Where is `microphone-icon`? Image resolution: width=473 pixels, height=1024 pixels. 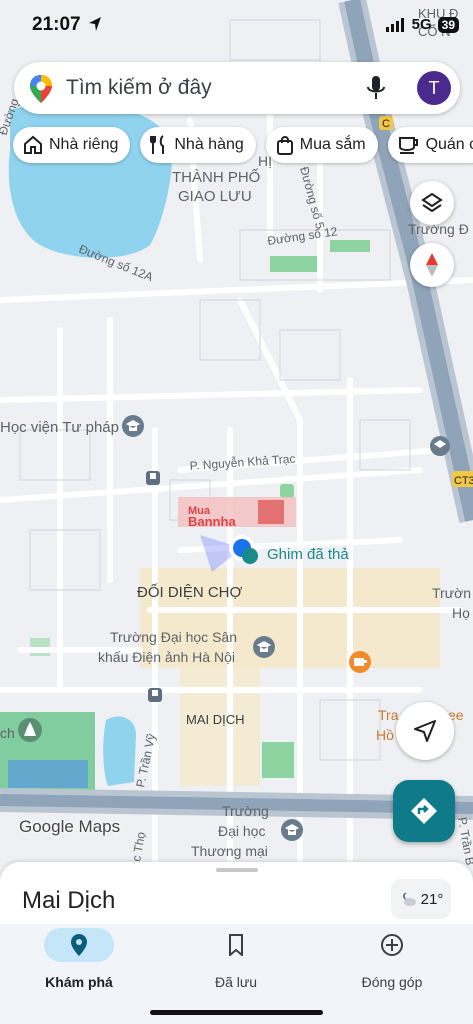
microphone-icon is located at coordinates (376, 90).